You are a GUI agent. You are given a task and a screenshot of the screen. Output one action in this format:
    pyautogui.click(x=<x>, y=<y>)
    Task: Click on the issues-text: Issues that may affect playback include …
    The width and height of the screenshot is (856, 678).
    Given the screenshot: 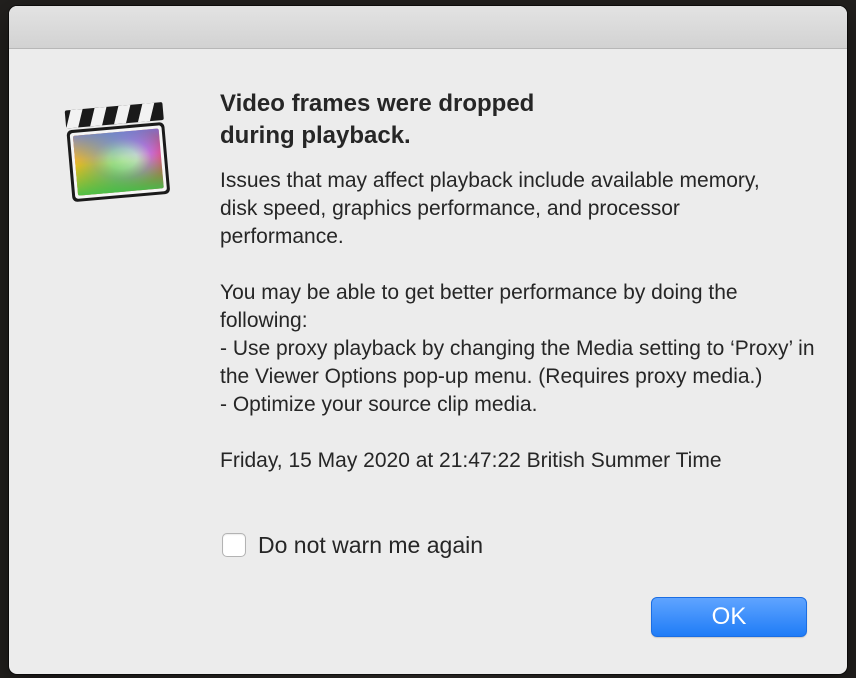 What is the action you would take?
    pyautogui.click(x=490, y=208)
    